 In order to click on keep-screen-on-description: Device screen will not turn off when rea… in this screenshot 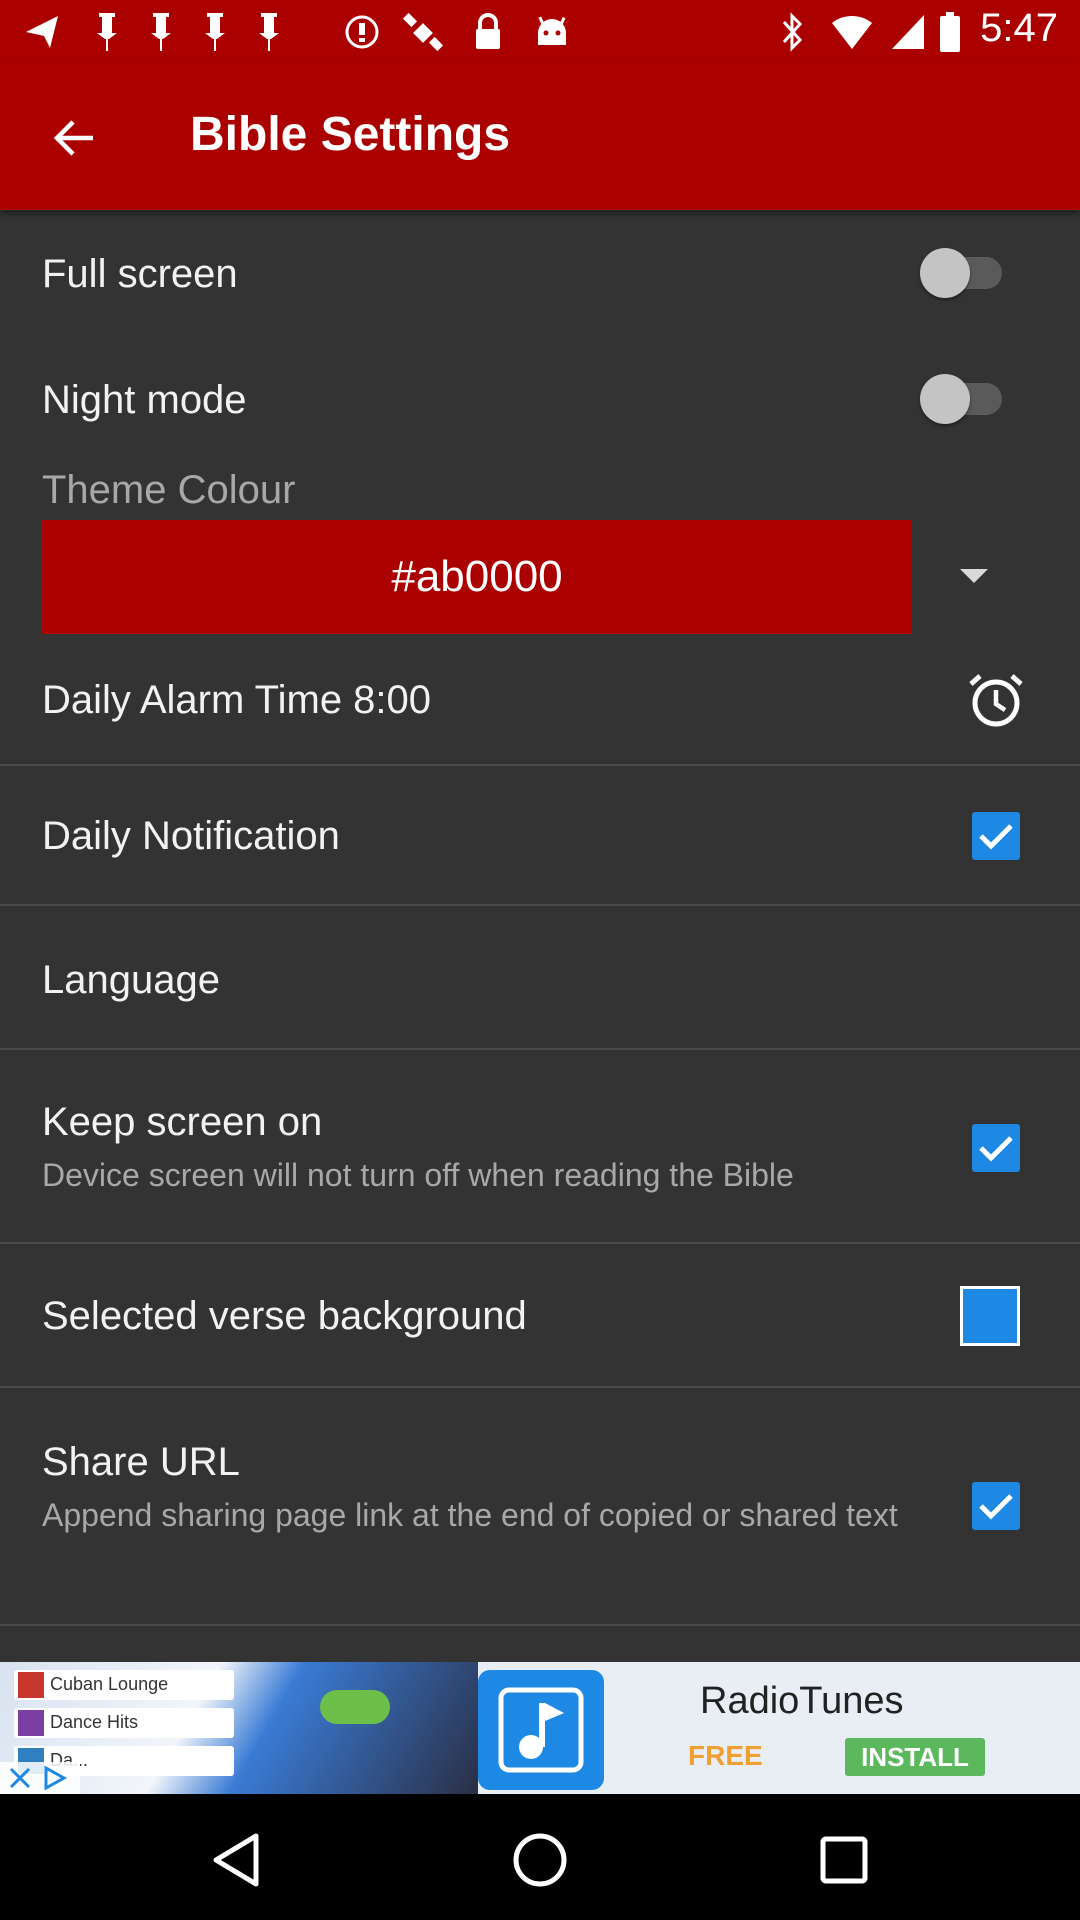, I will do `click(418, 1175)`.